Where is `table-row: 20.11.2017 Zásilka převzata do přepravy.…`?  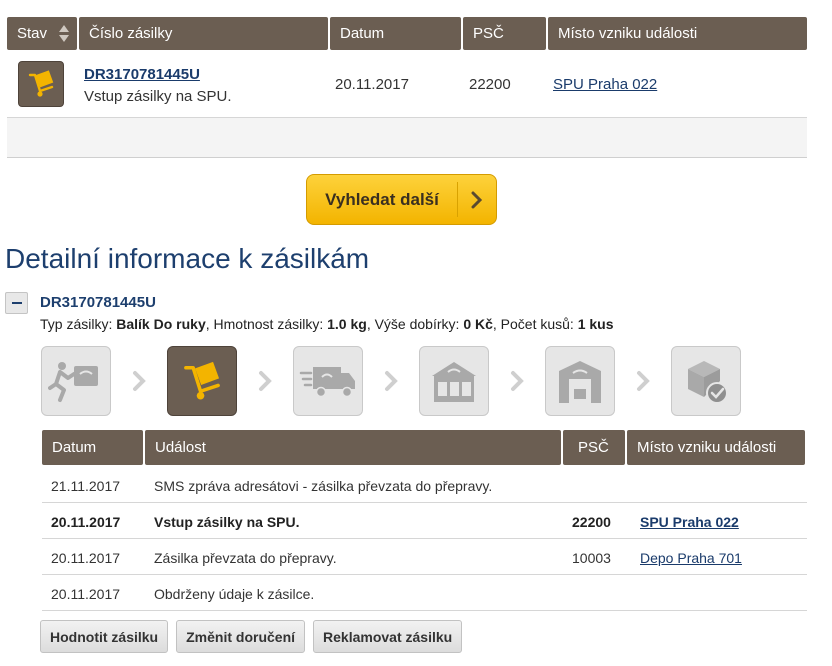 table-row: 20.11.2017 Zásilka převzata do přepravy.… is located at coordinates (424, 557).